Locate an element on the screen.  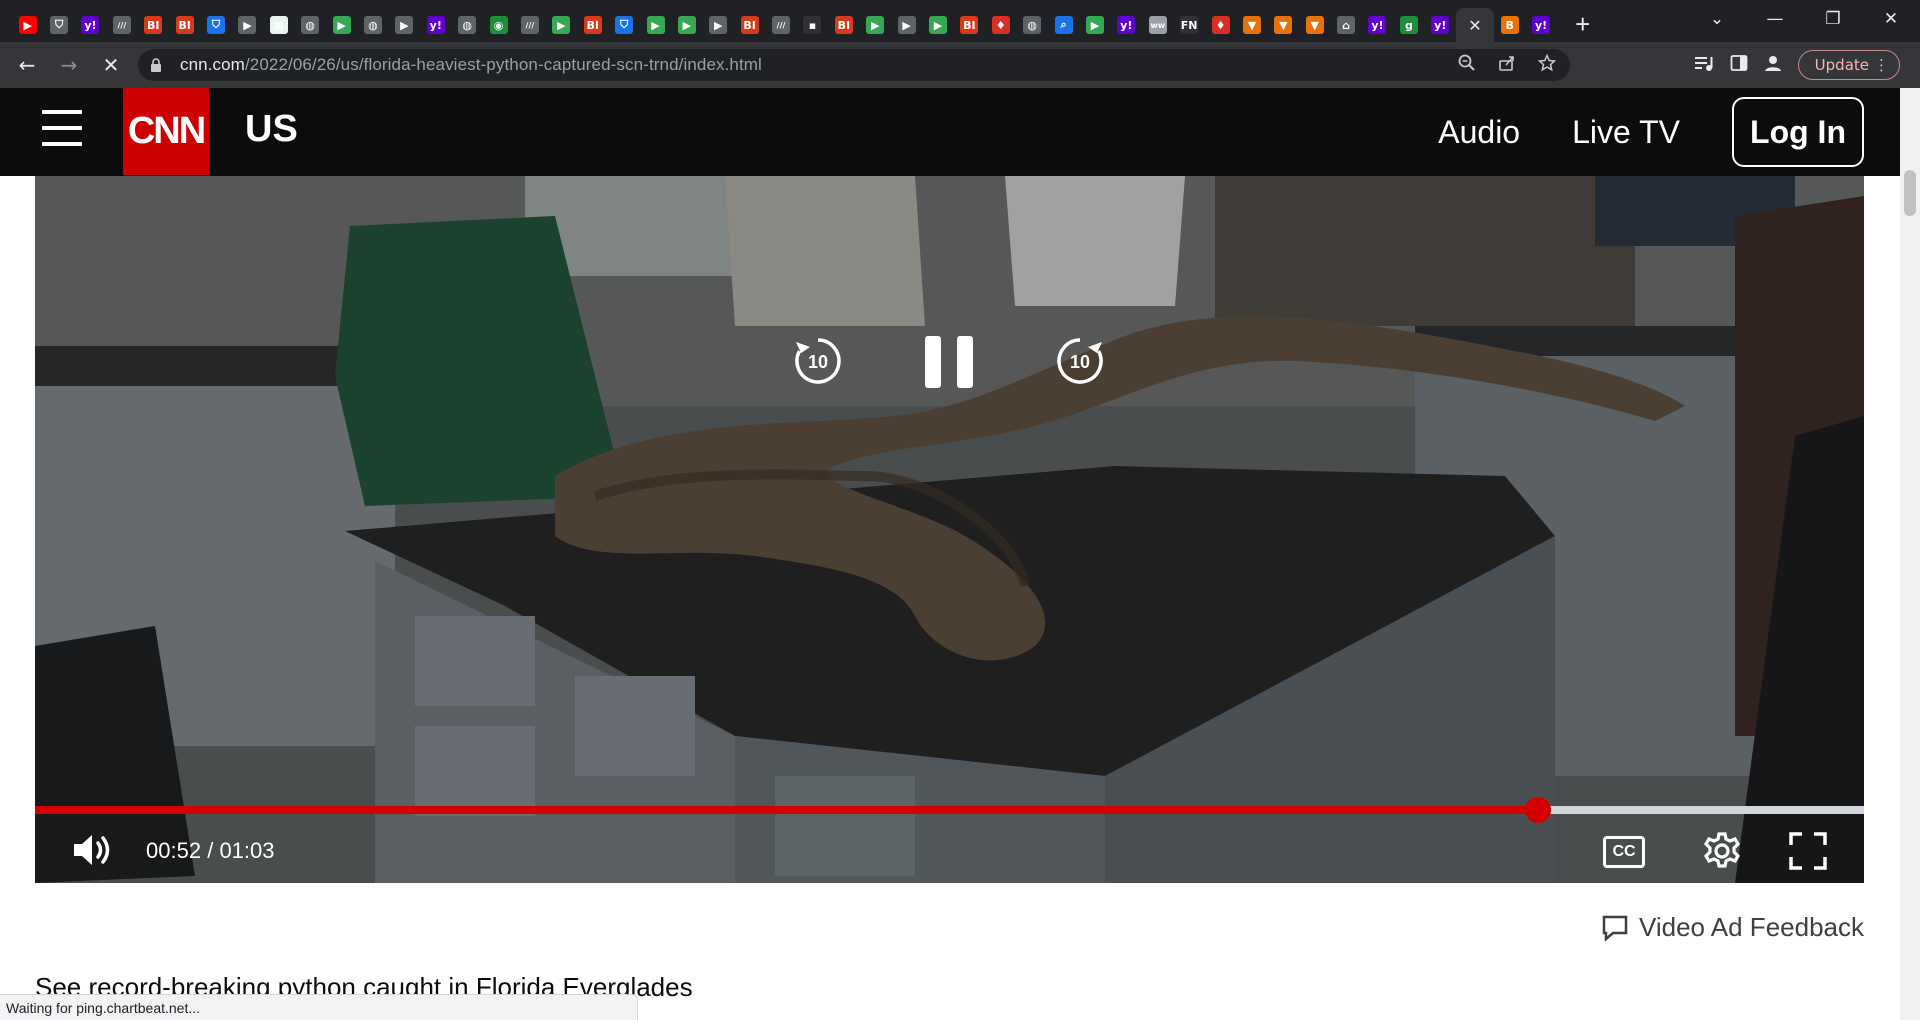
more-menu-icon: ⋮ is located at coordinates (1881, 65).